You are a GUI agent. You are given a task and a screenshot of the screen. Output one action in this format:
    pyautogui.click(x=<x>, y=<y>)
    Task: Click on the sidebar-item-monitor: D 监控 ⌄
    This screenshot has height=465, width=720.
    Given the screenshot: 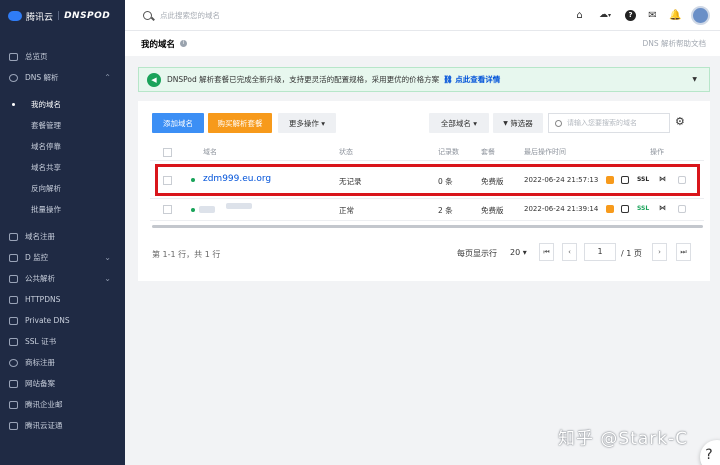 What is the action you would take?
    pyautogui.click(x=62, y=257)
    